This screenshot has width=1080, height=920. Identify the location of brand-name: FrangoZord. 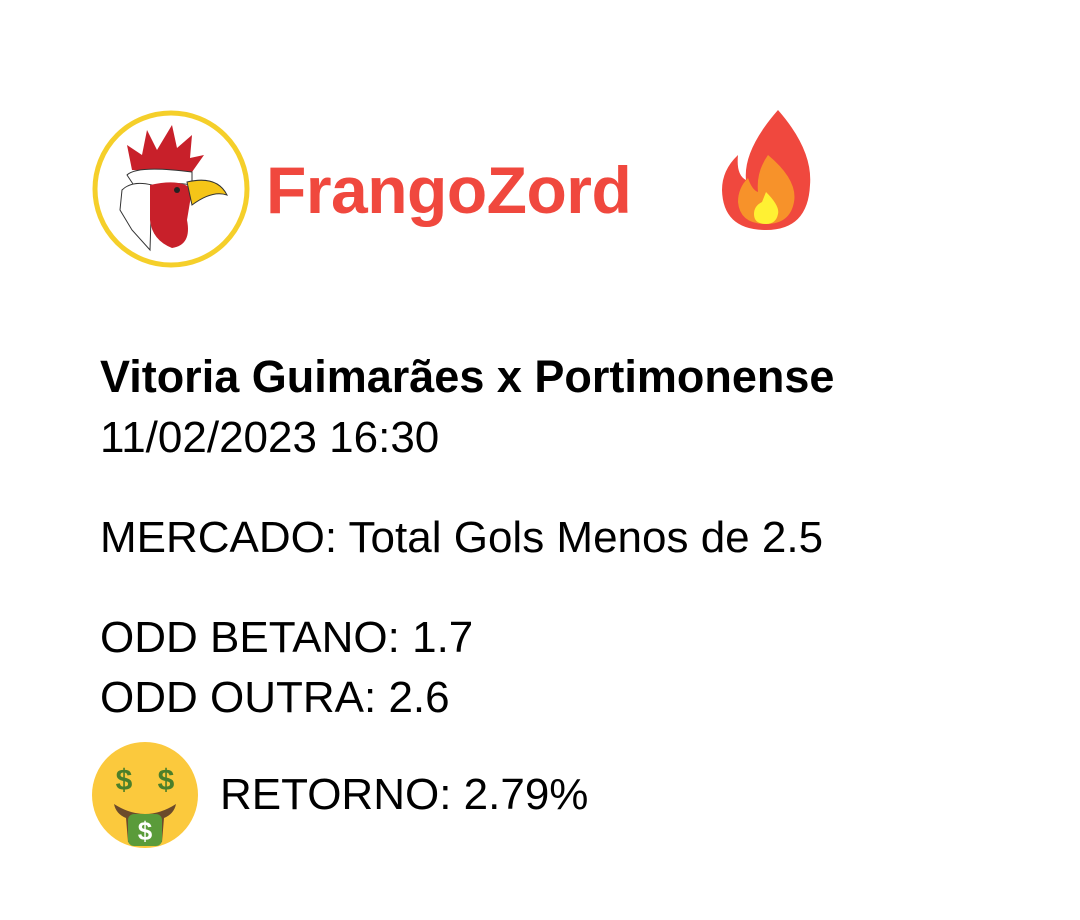
(449, 190).